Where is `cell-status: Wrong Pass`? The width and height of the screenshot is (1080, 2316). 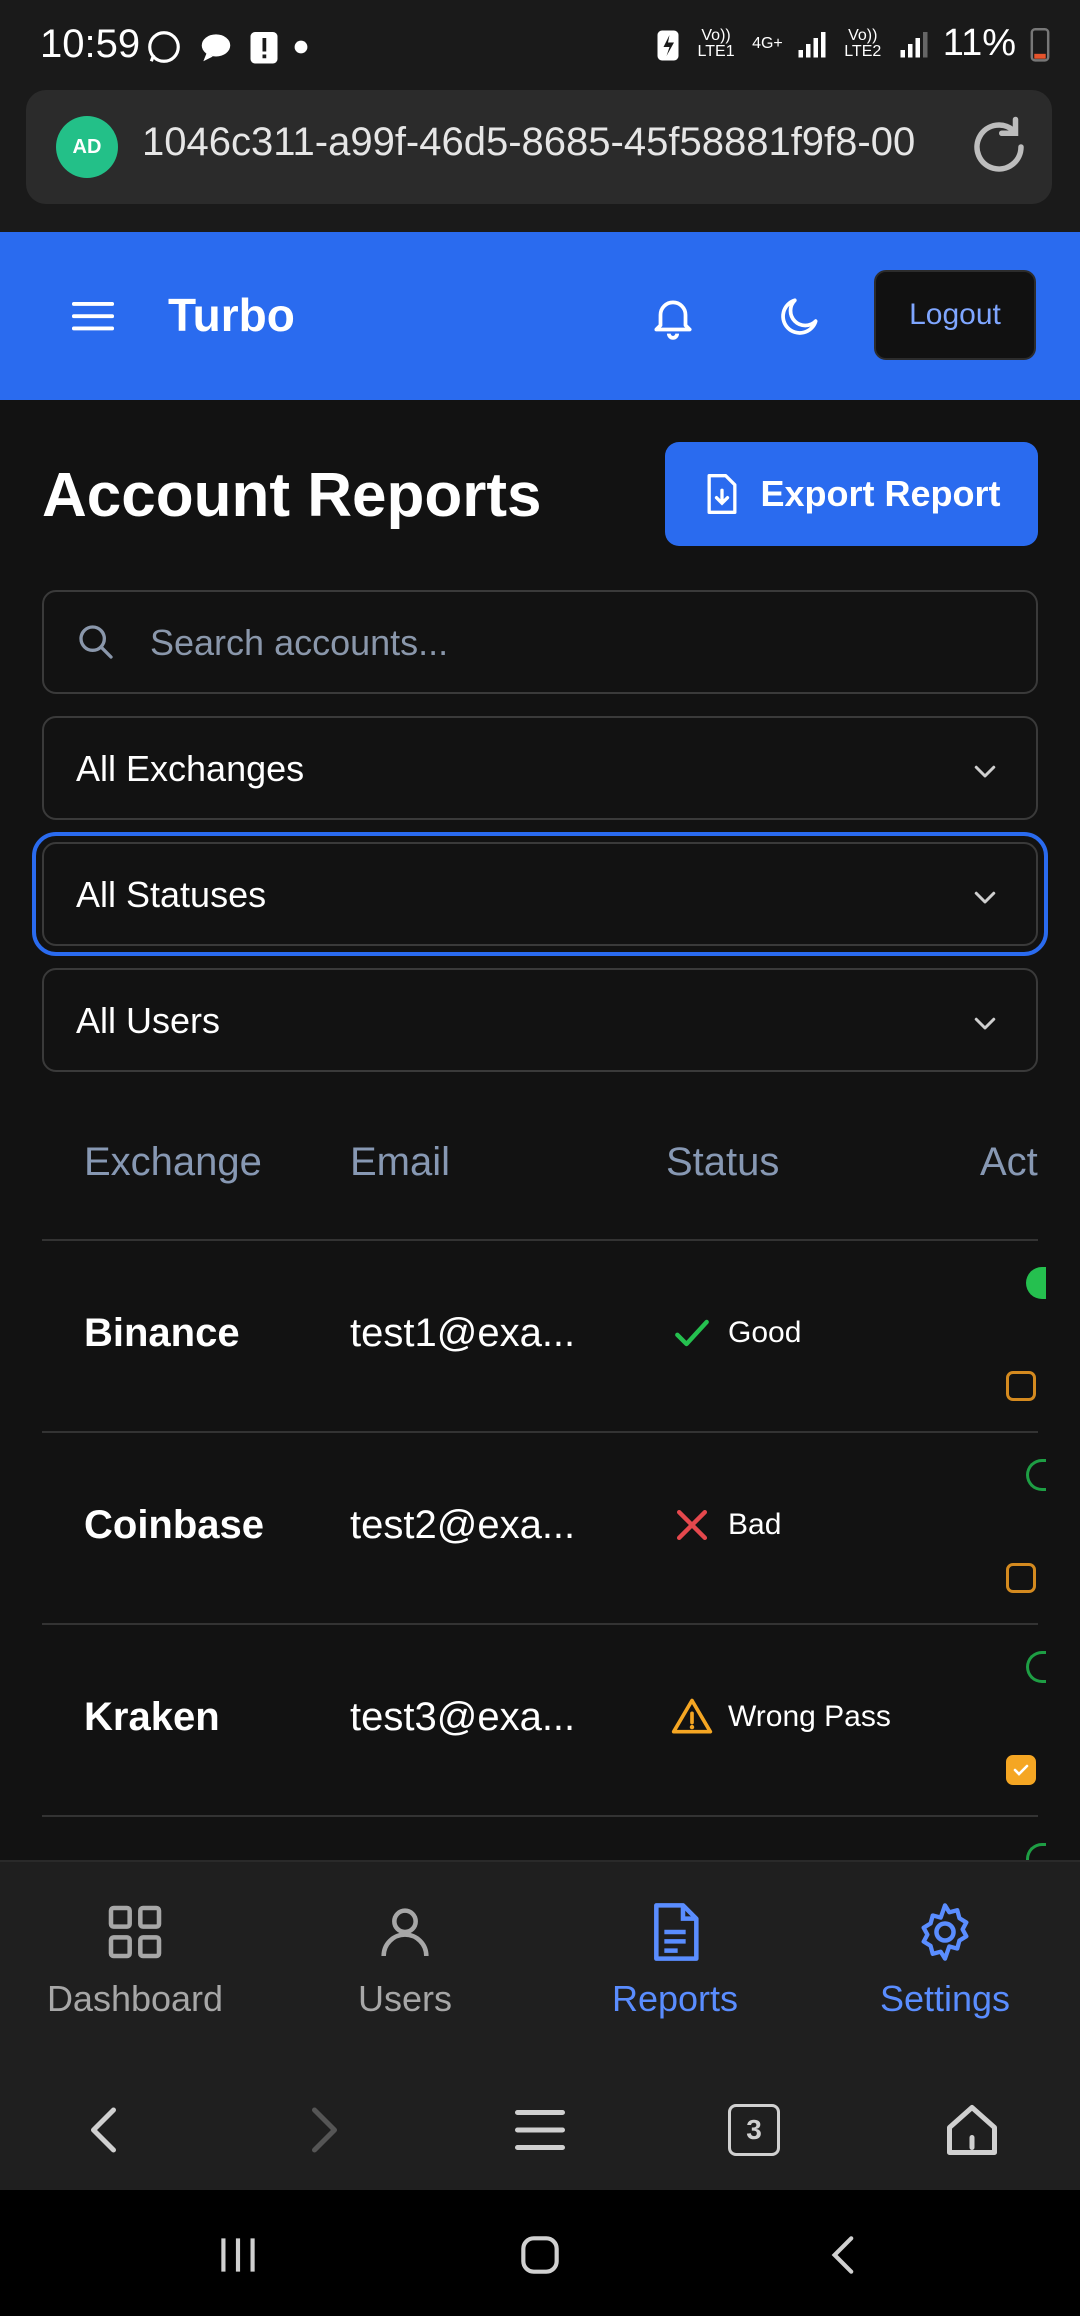
cell-status: Wrong Pass is located at coordinates (780, 1717).